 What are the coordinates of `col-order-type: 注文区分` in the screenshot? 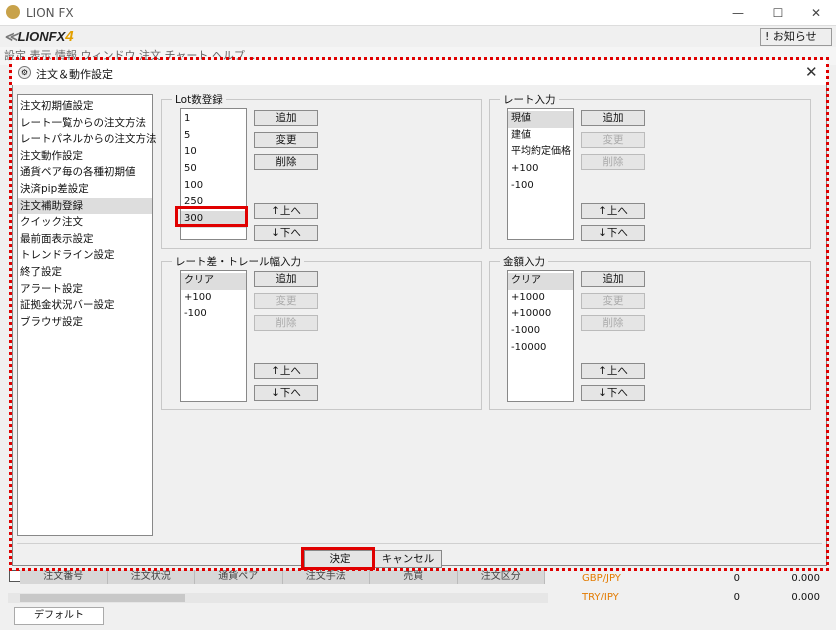 It's located at (501, 577).